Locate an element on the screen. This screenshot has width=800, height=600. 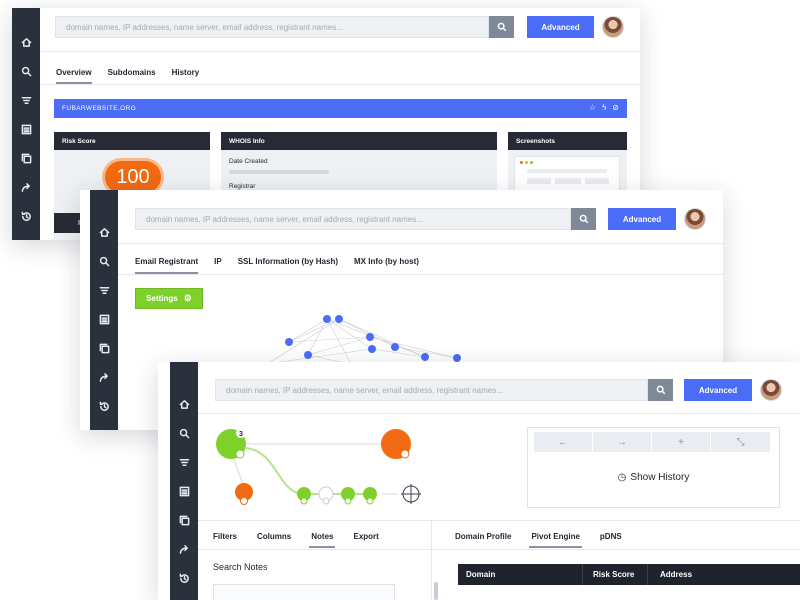
tab-columns: Columns is located at coordinates (274, 536).